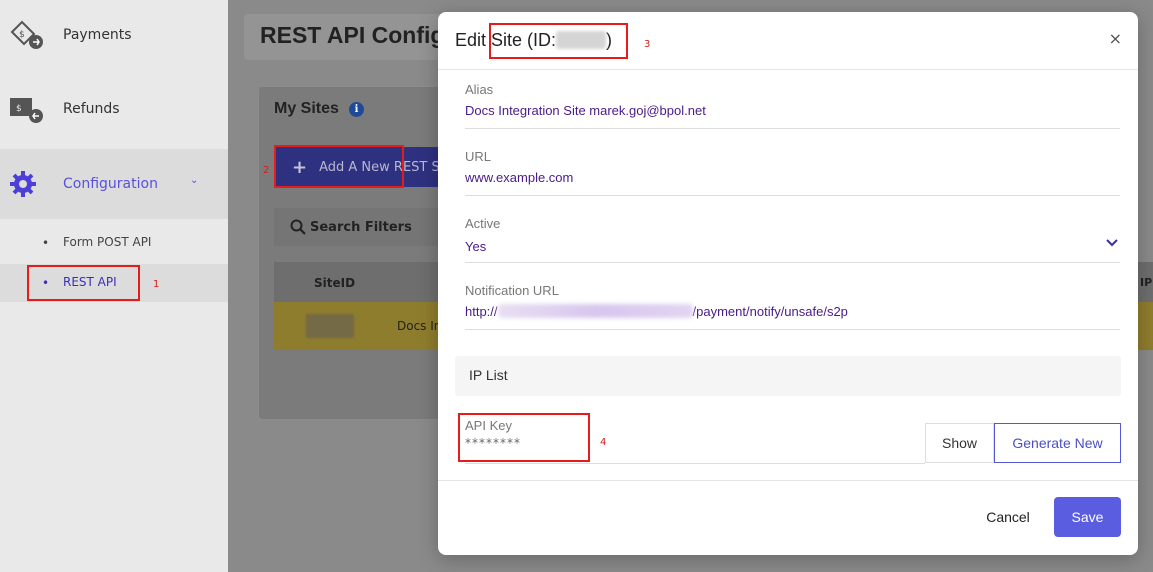  What do you see at coordinates (788, 376) in the screenshot?
I see `ip-list-section: IP List` at bounding box center [788, 376].